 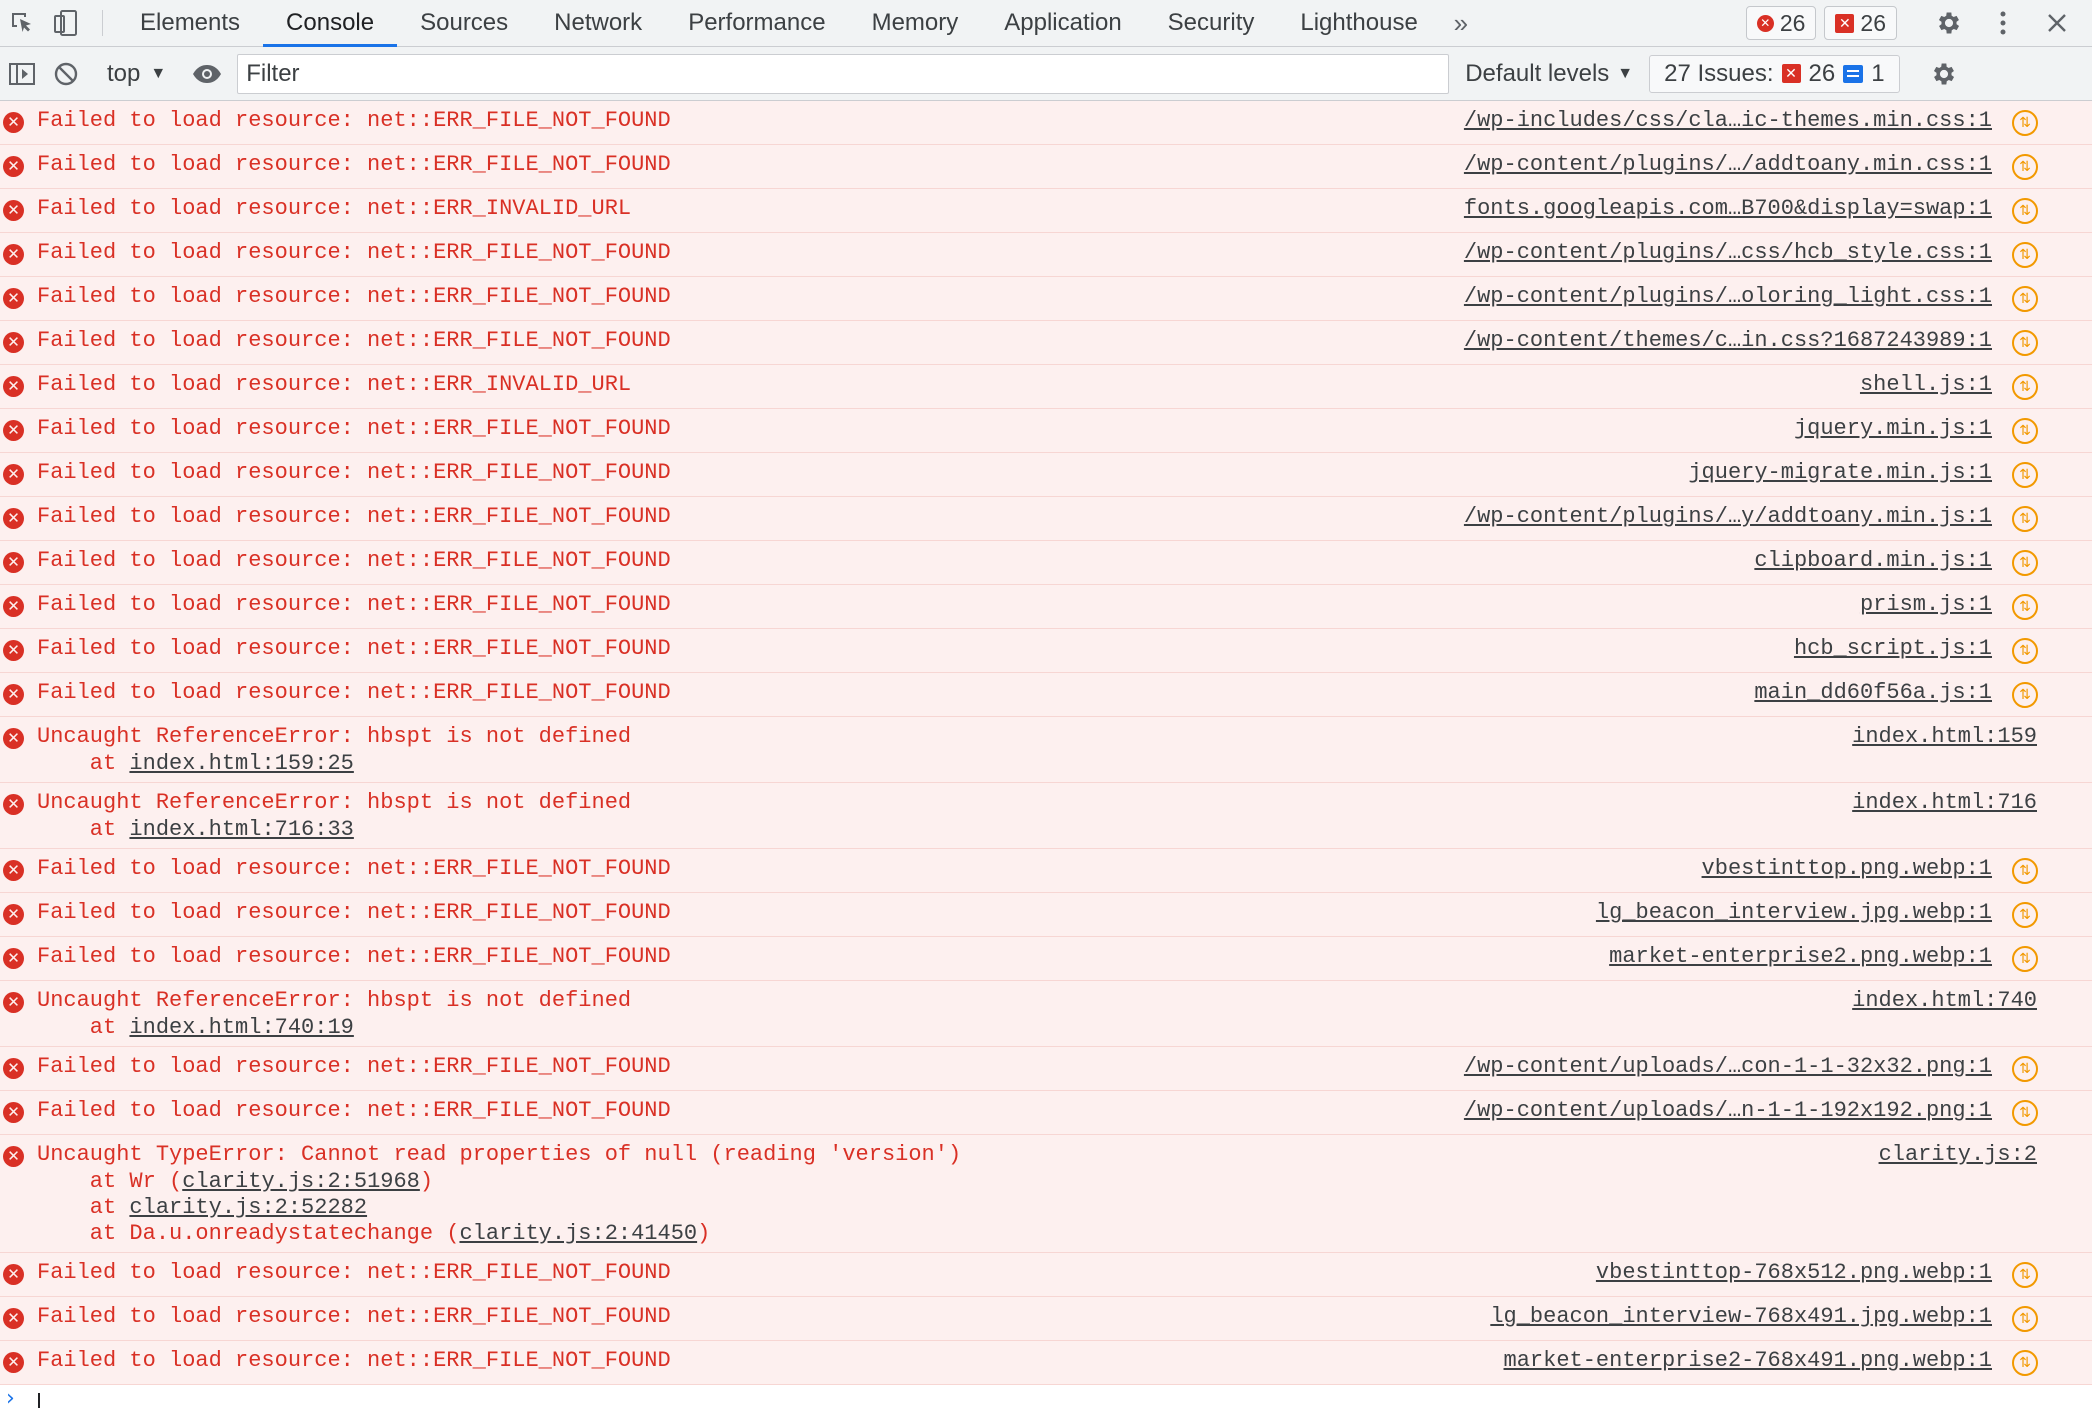 I want to click on device-toolbar-button, so click(x=66, y=23).